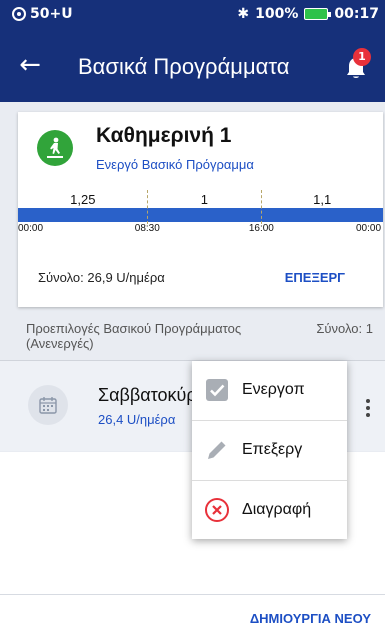 Image resolution: width=385 pixels, height=643 pixels. I want to click on carrier-label: 50+U, so click(51, 14).